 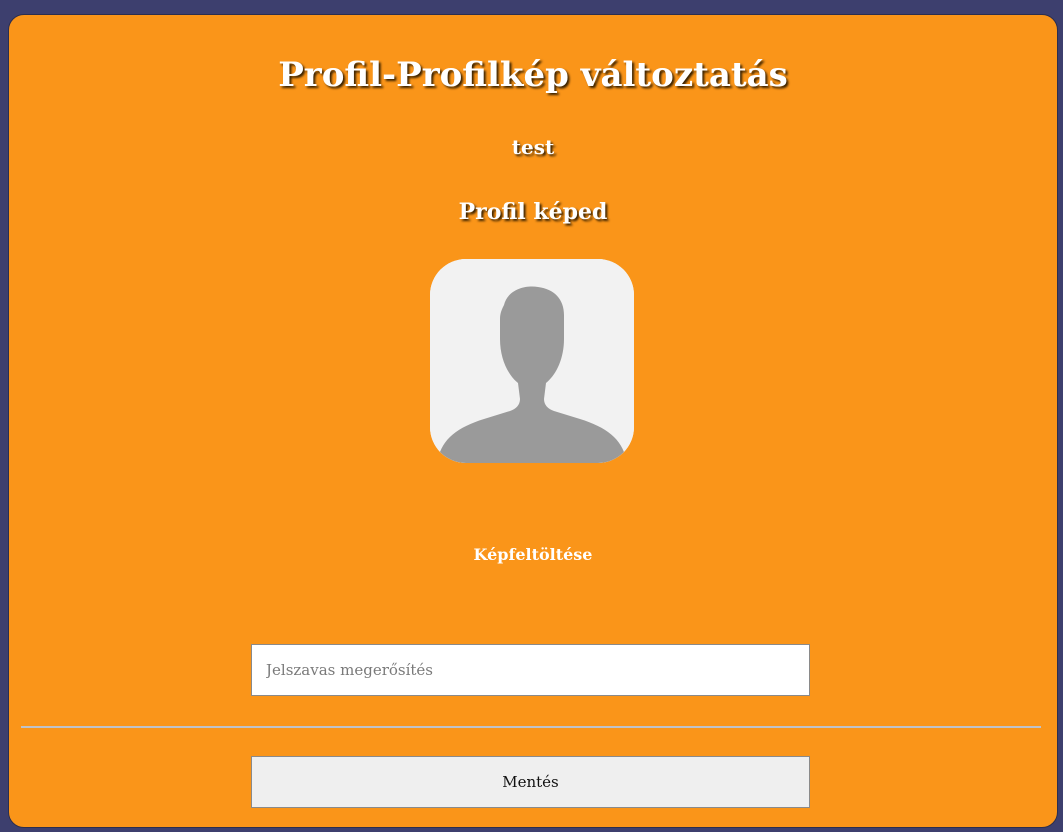 What do you see at coordinates (533, 147) in the screenshot?
I see `username-label: test` at bounding box center [533, 147].